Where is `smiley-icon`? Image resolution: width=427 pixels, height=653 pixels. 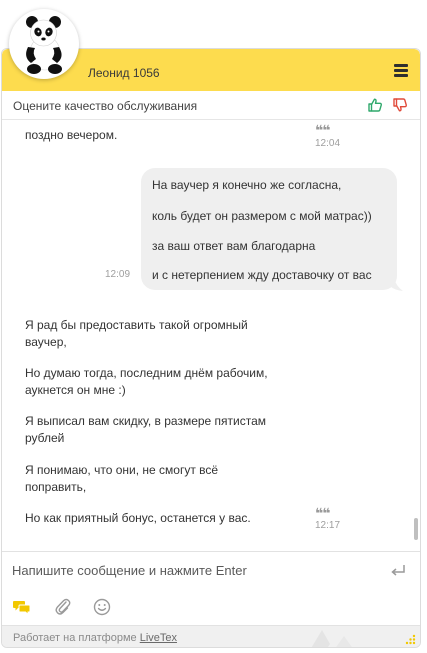 smiley-icon is located at coordinates (102, 607).